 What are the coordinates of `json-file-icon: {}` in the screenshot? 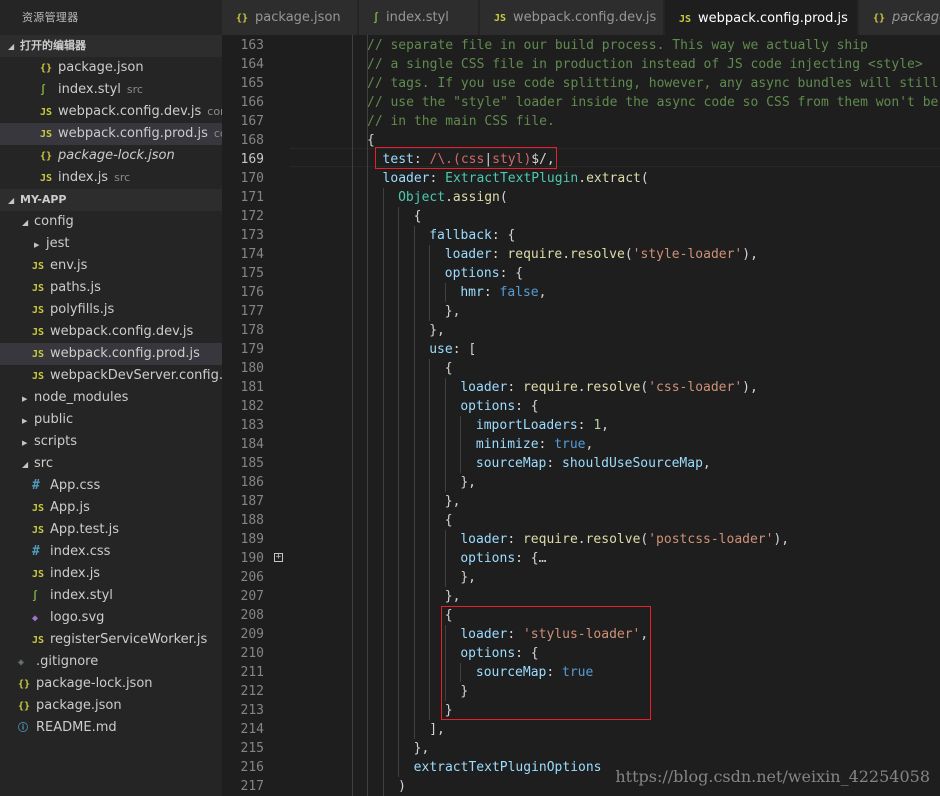 It's located at (46, 156).